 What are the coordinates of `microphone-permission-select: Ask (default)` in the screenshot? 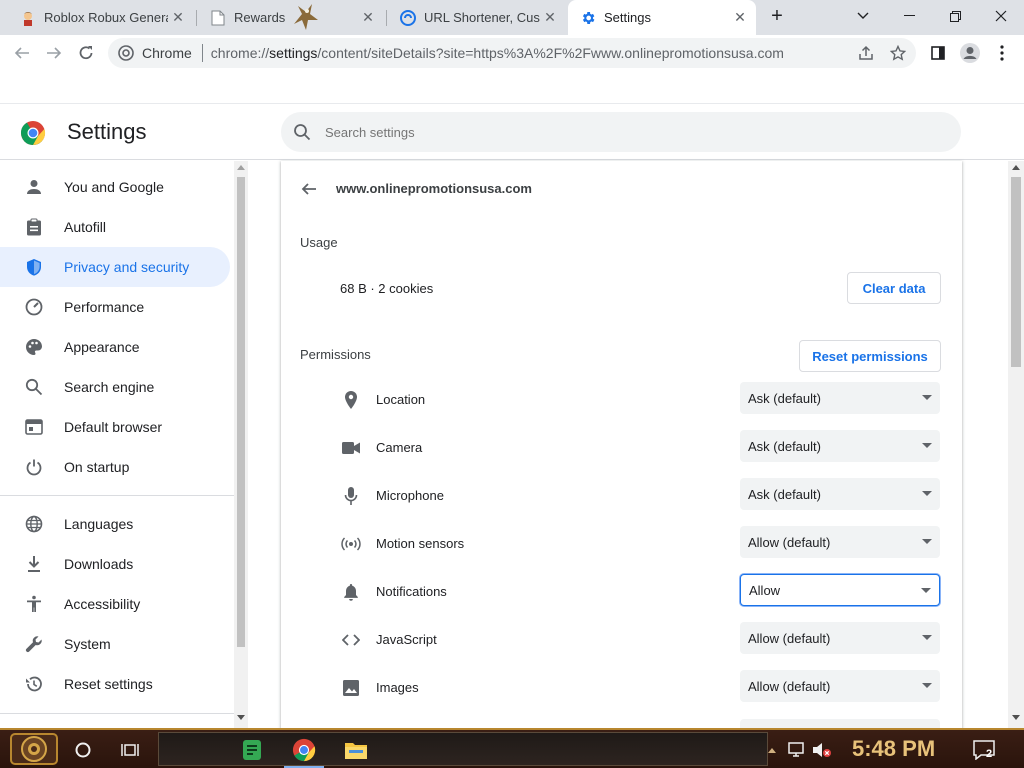 It's located at (840, 494).